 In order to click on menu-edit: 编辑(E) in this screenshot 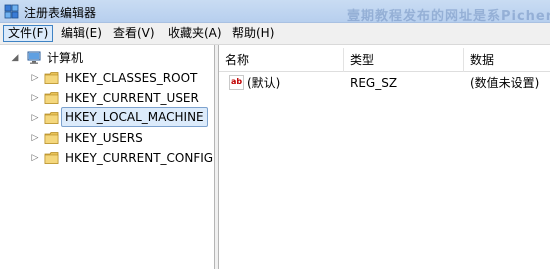, I will do `click(81, 33)`.